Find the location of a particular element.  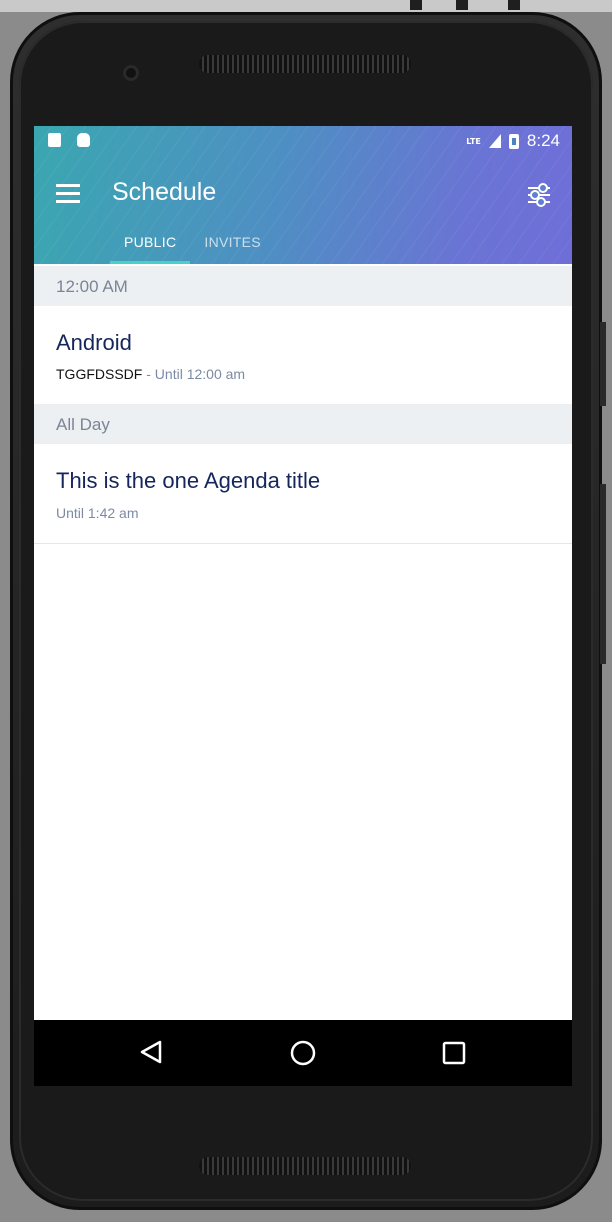

event-title: Android is located at coordinates (94, 342).